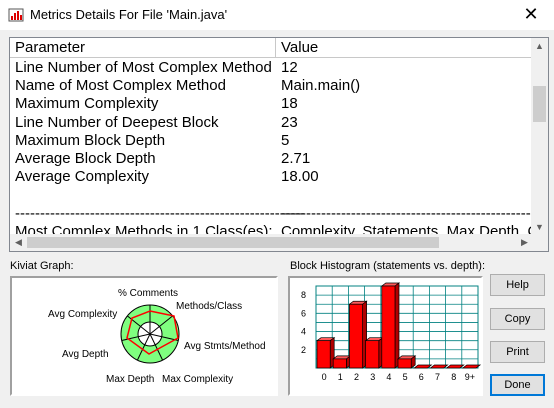 The height and width of the screenshot is (408, 554). What do you see at coordinates (539, 242) in the screenshot?
I see `scroll-corner` at bounding box center [539, 242].